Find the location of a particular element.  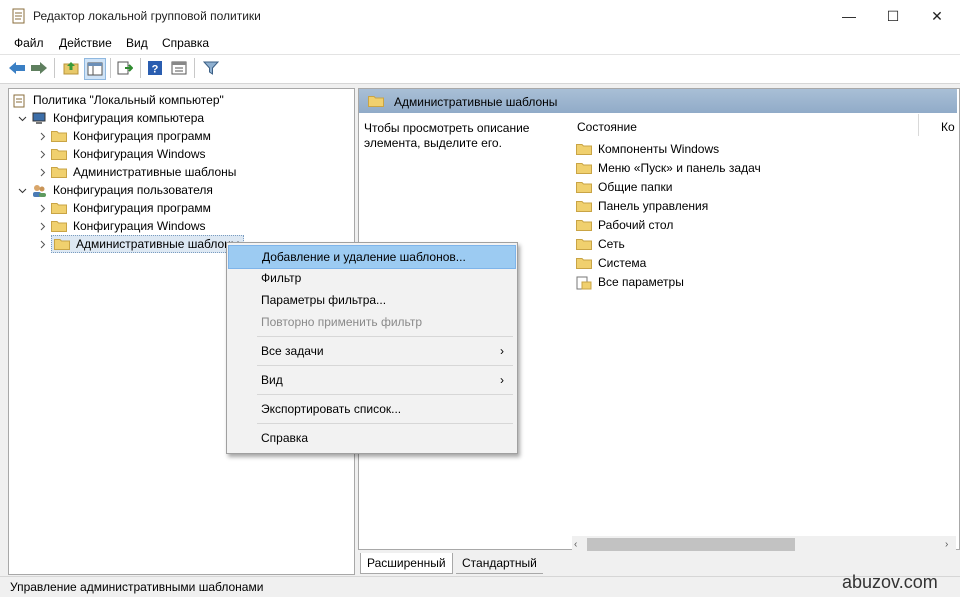

menu-view: Вид is located at coordinates (137, 43).